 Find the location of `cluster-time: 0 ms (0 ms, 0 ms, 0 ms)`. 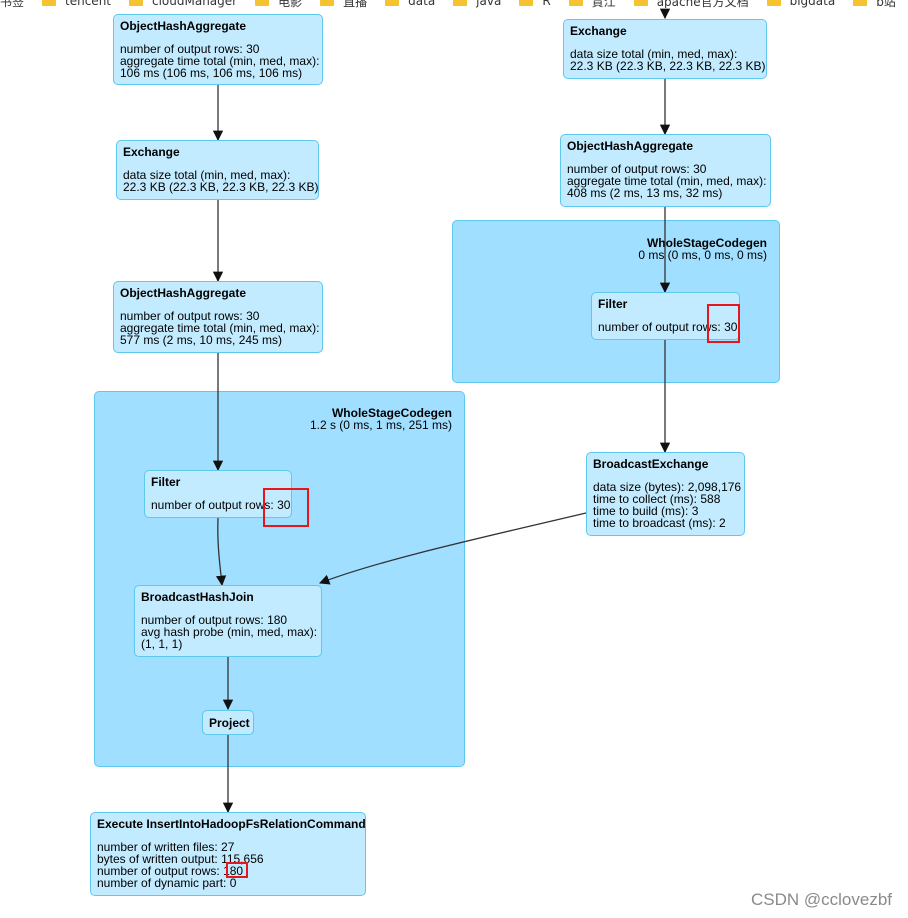

cluster-time: 0 ms (0 ms, 0 ms, 0 ms) is located at coordinates (702, 255).